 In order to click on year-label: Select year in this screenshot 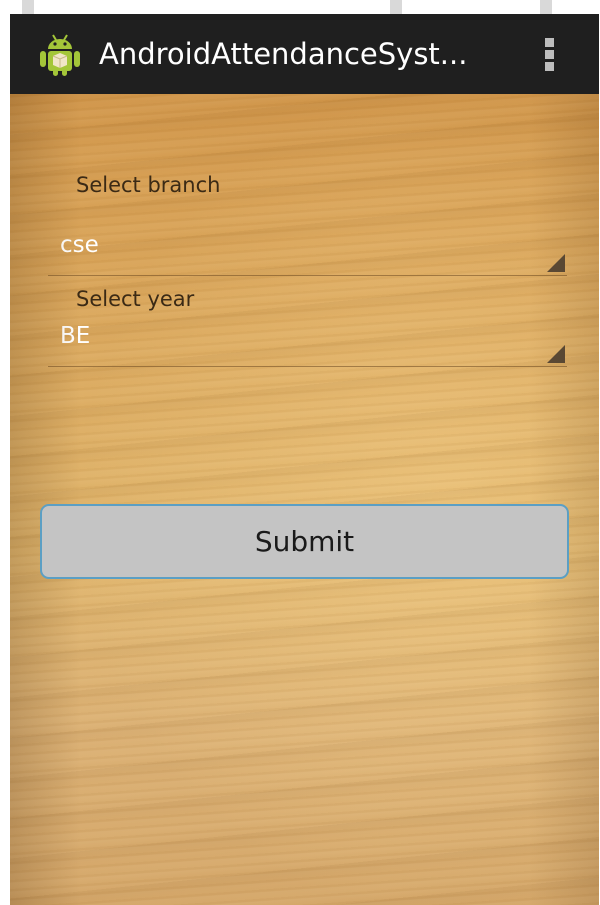, I will do `click(135, 299)`.